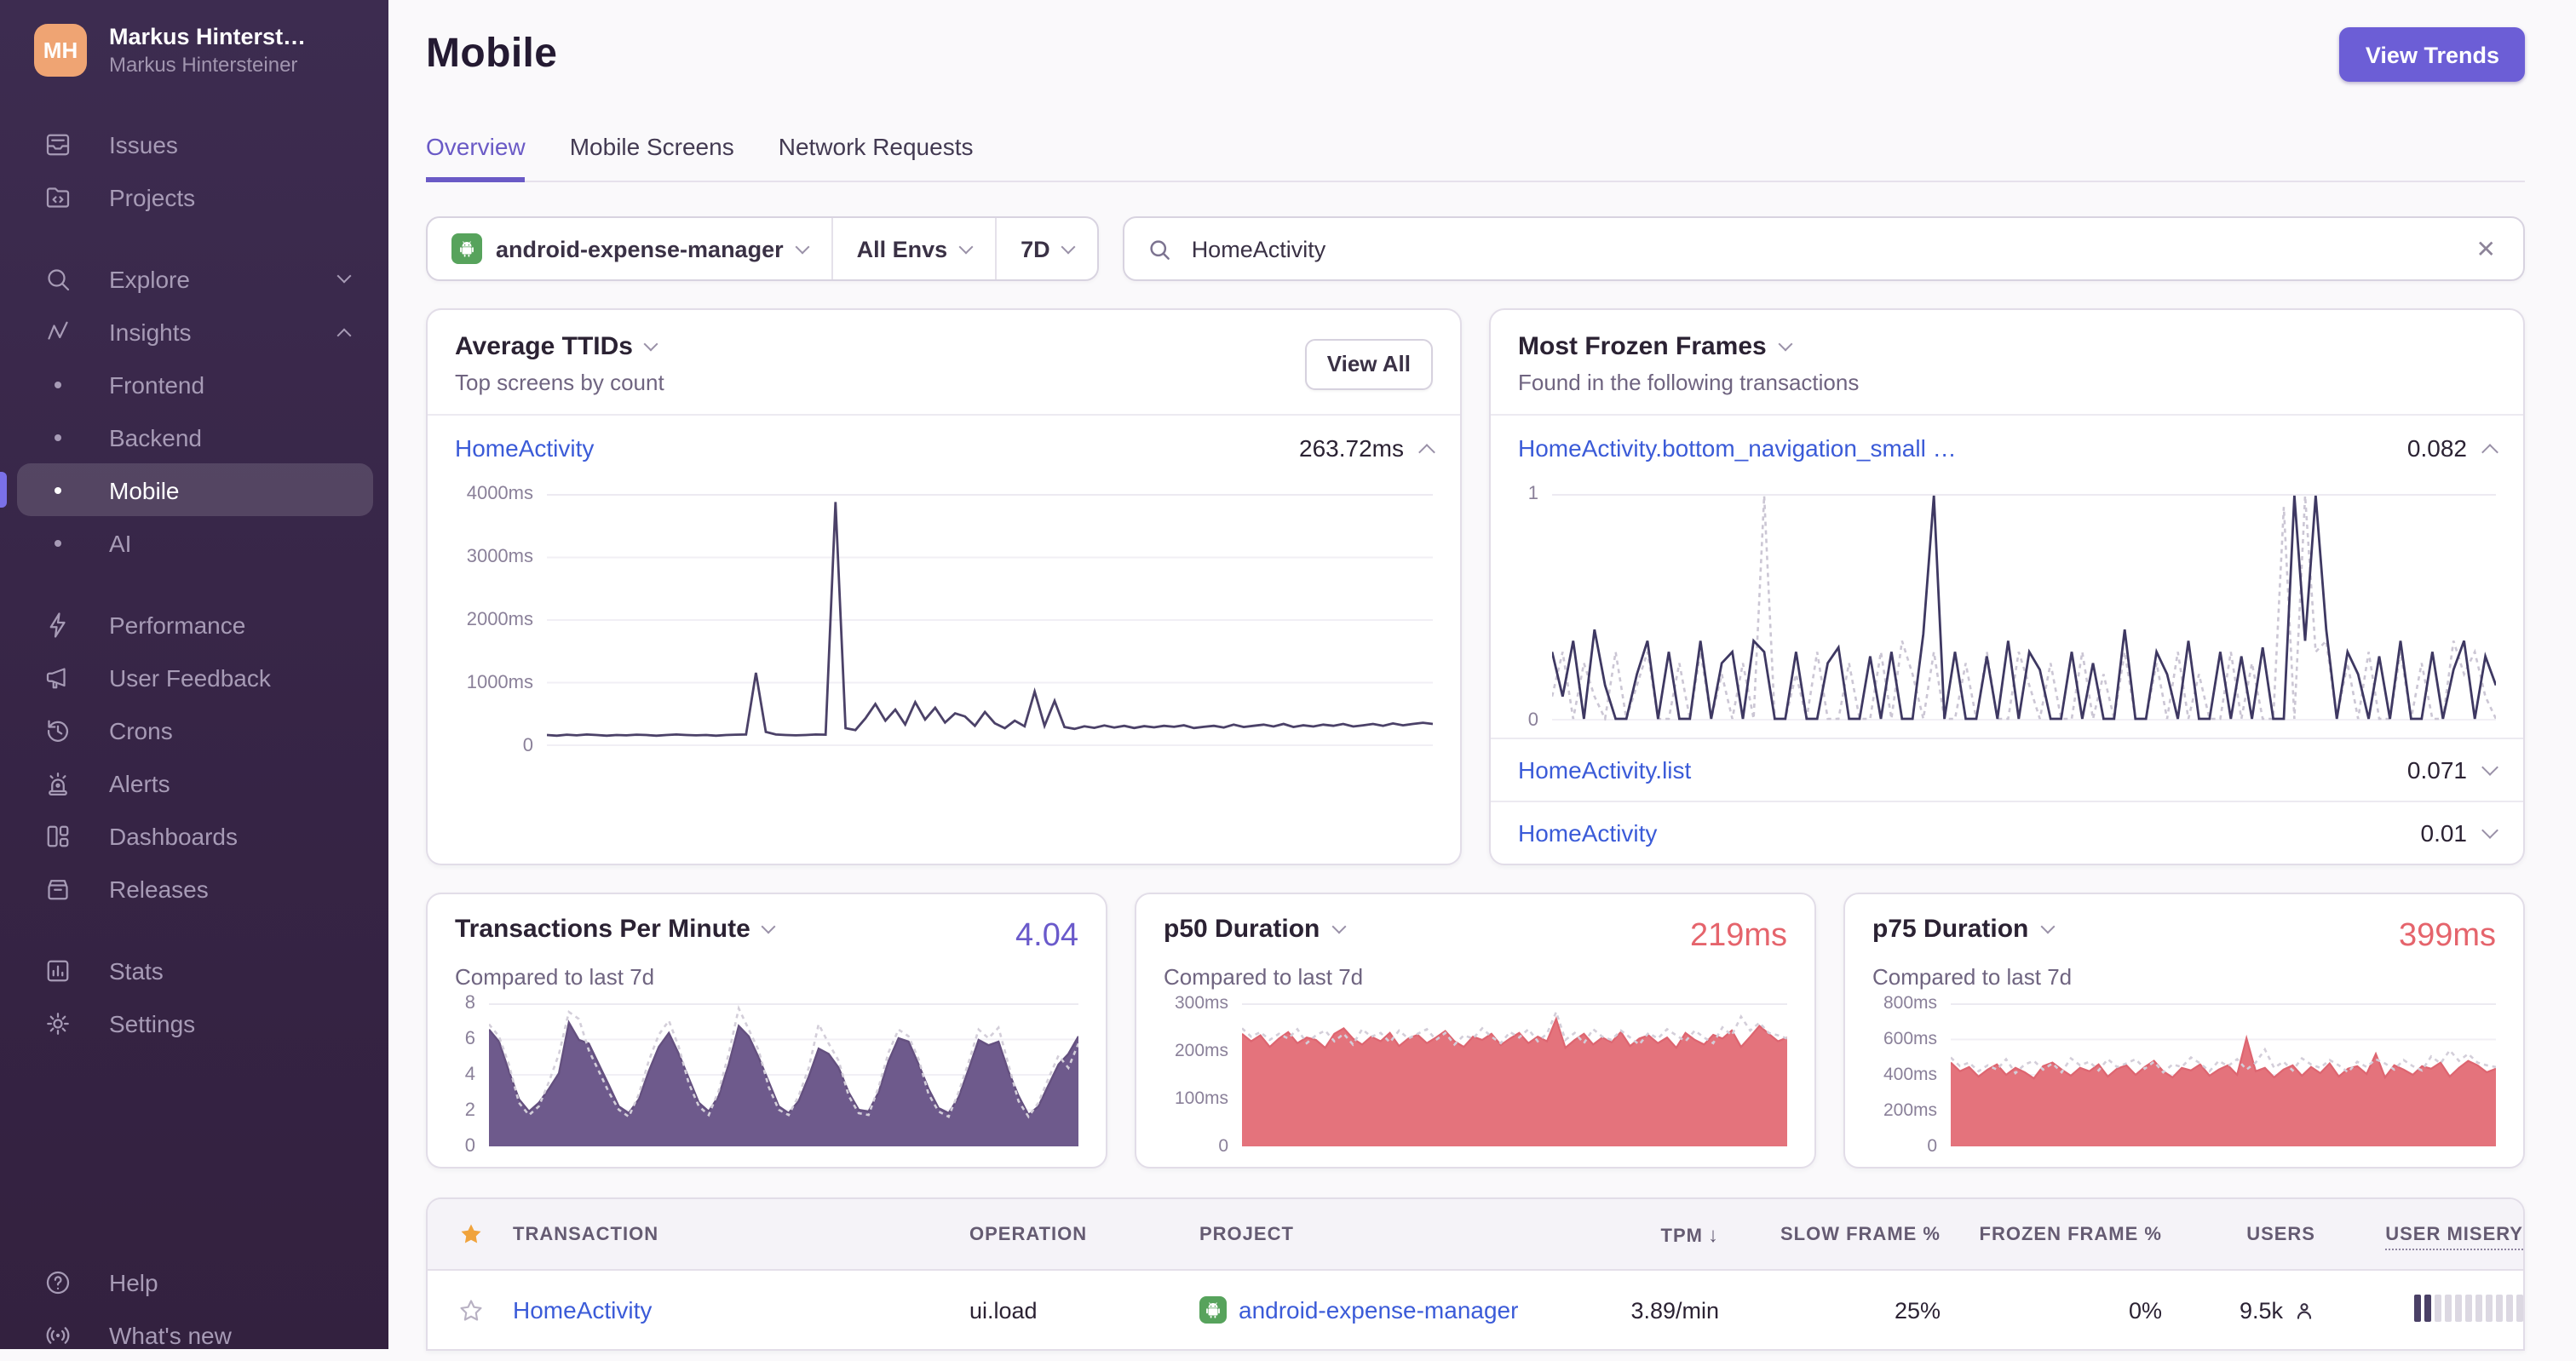  I want to click on col-tpm: TPM ↓, so click(1638, 1234).